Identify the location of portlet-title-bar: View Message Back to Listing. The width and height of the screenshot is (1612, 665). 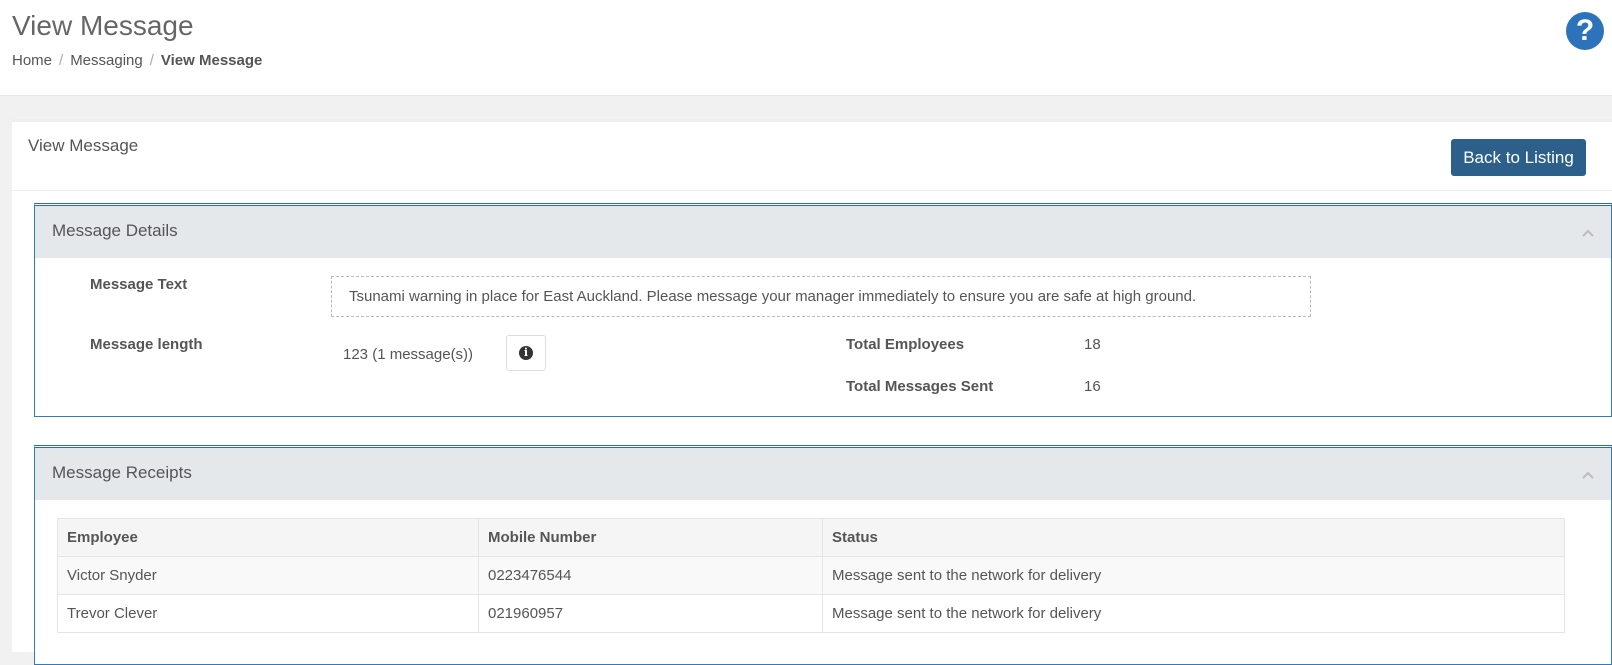
(812, 156).